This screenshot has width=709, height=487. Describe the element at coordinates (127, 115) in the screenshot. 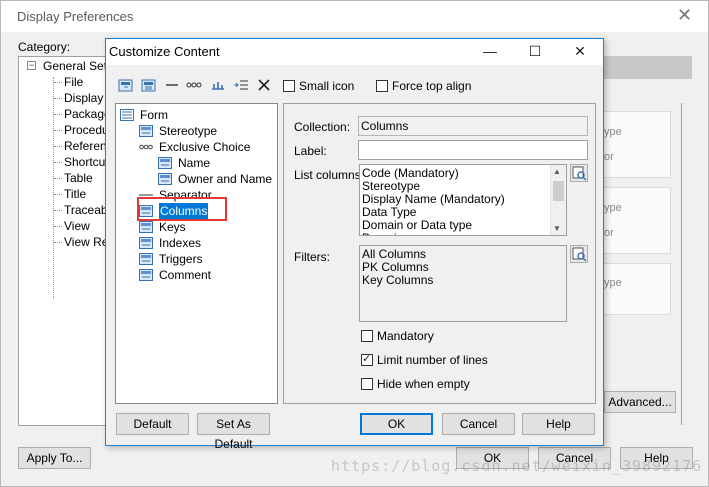

I see `form-icon` at that location.